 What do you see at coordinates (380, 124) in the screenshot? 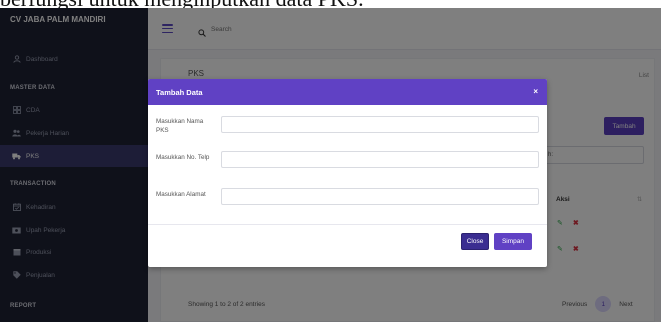
I see `nama-pks-input` at bounding box center [380, 124].